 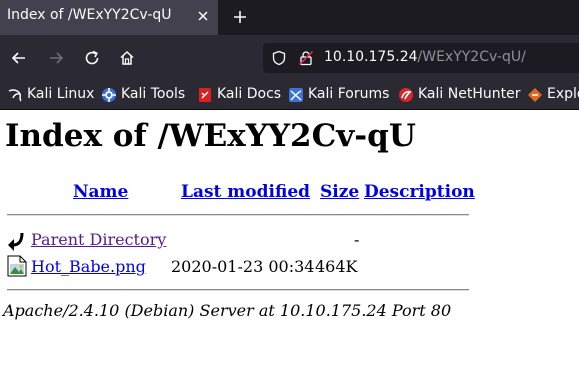 I want to click on back-icon, so click(x=19, y=58).